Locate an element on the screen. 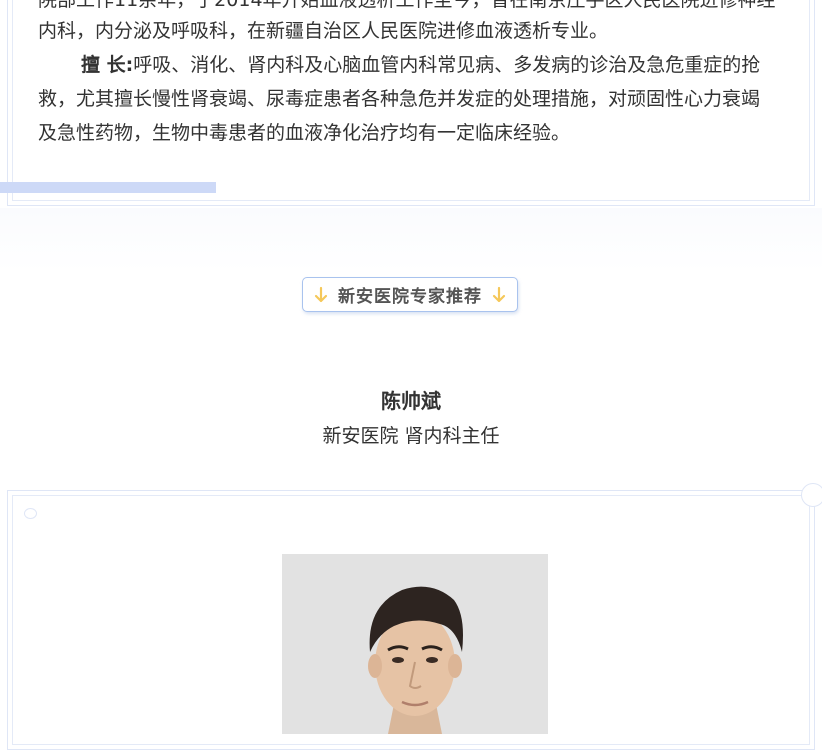  specialty-line-1: 擅 长:呼吸、消化、肾内科及心脑血管内科常见病、多发病的诊治及急危重症的抢 is located at coordinates (416, 65).